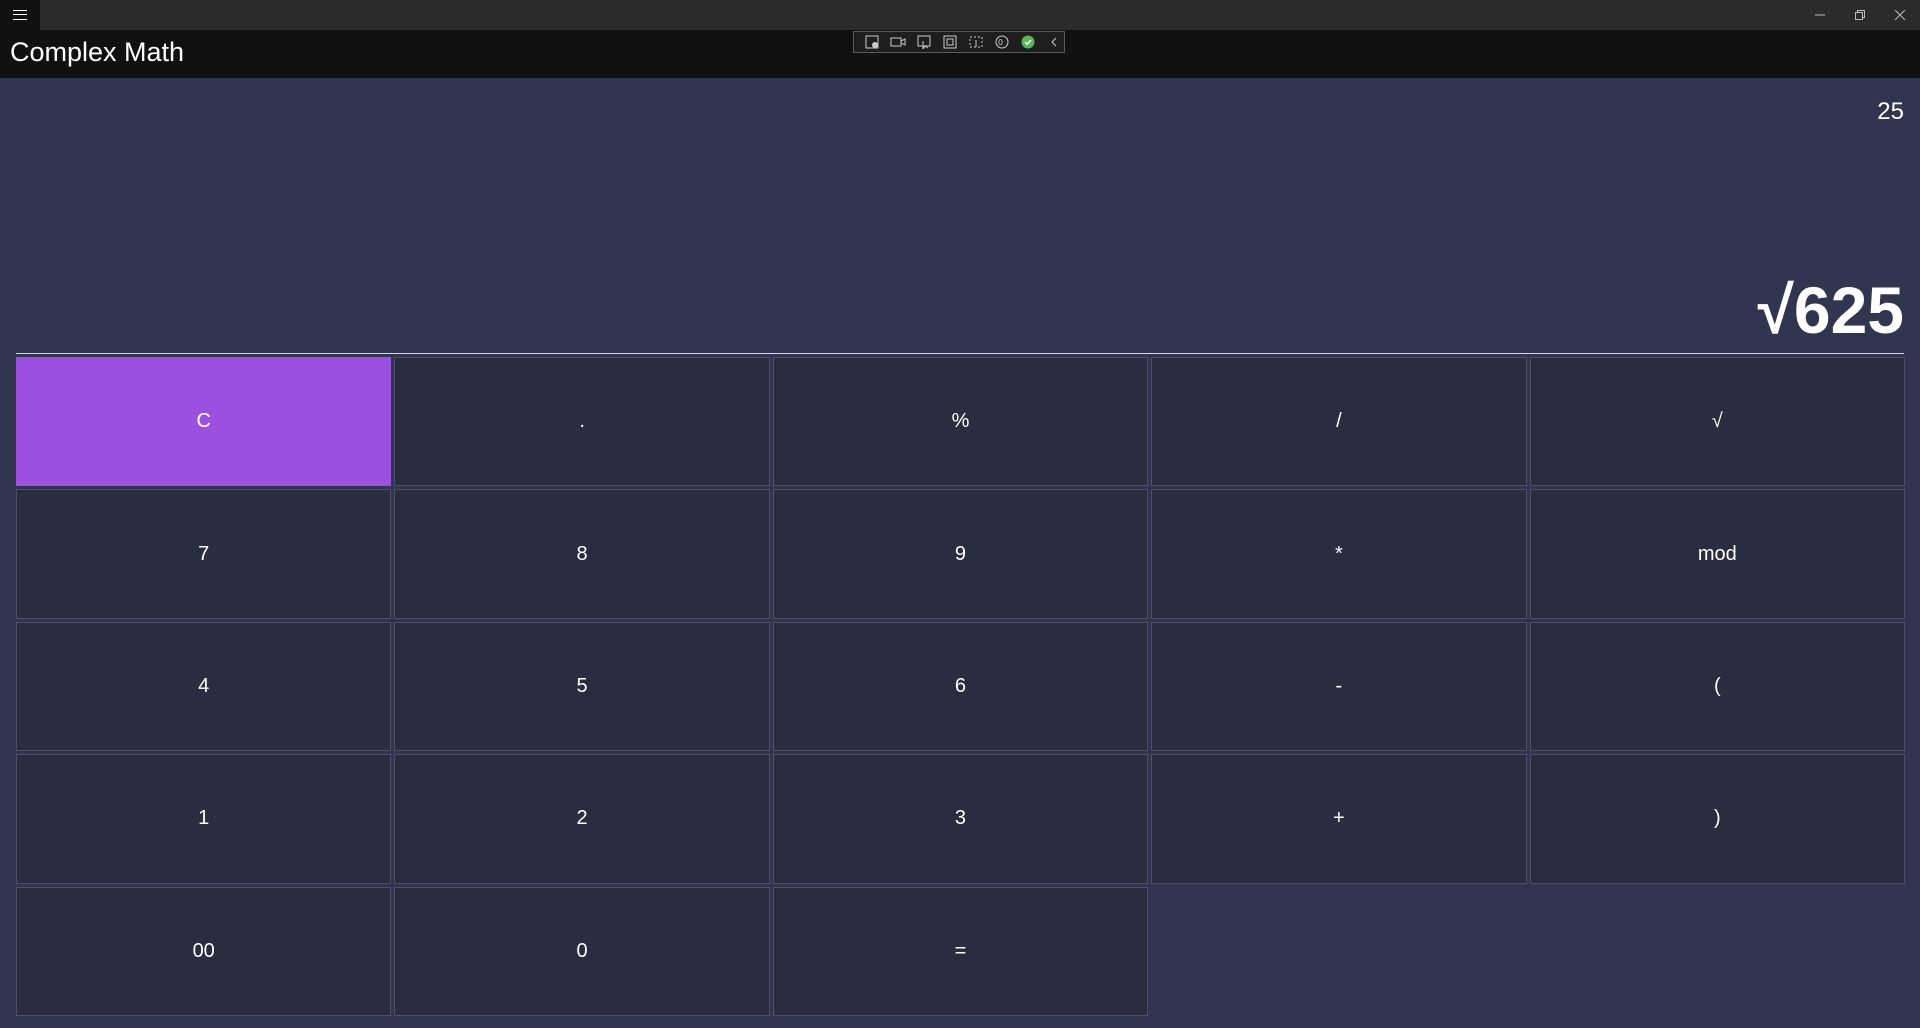  I want to click on decimal-point-button: ., so click(582, 422).